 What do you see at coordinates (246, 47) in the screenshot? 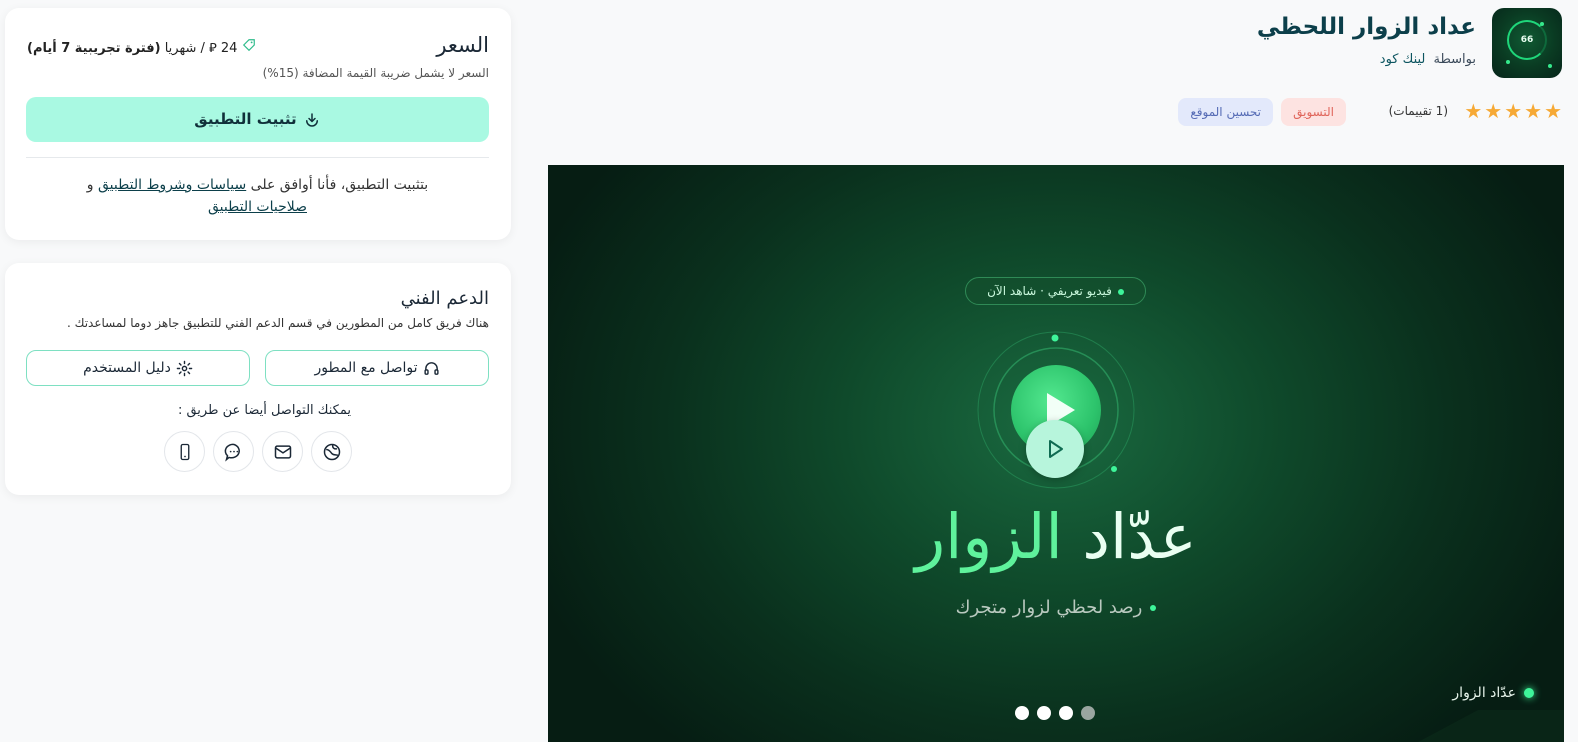
I see `price-tag-icon` at bounding box center [246, 47].